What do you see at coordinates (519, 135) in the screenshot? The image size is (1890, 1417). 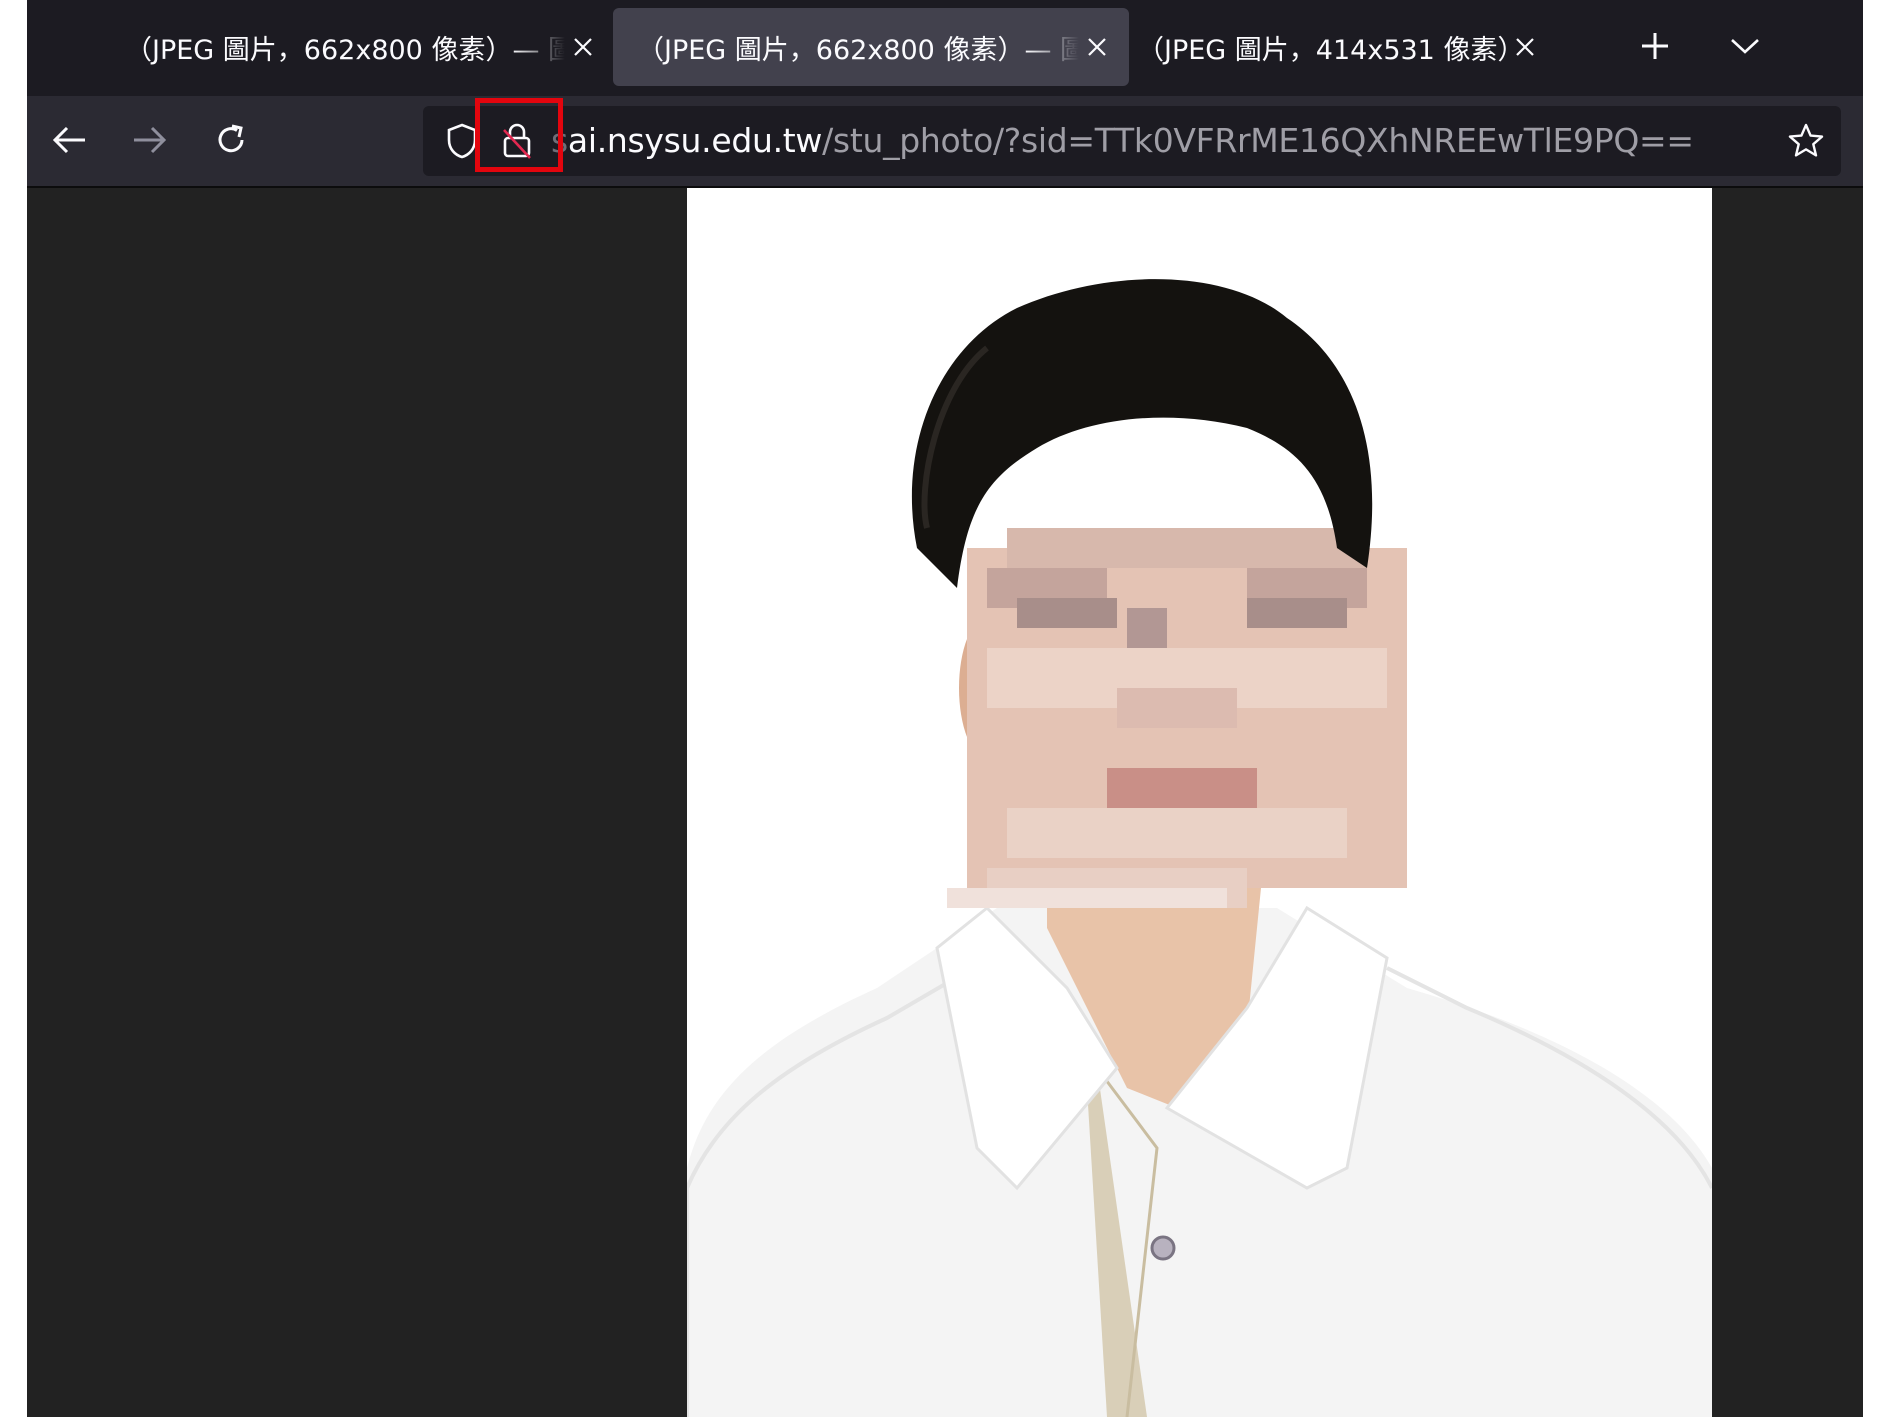 I see `annotation-highlight-box` at bounding box center [519, 135].